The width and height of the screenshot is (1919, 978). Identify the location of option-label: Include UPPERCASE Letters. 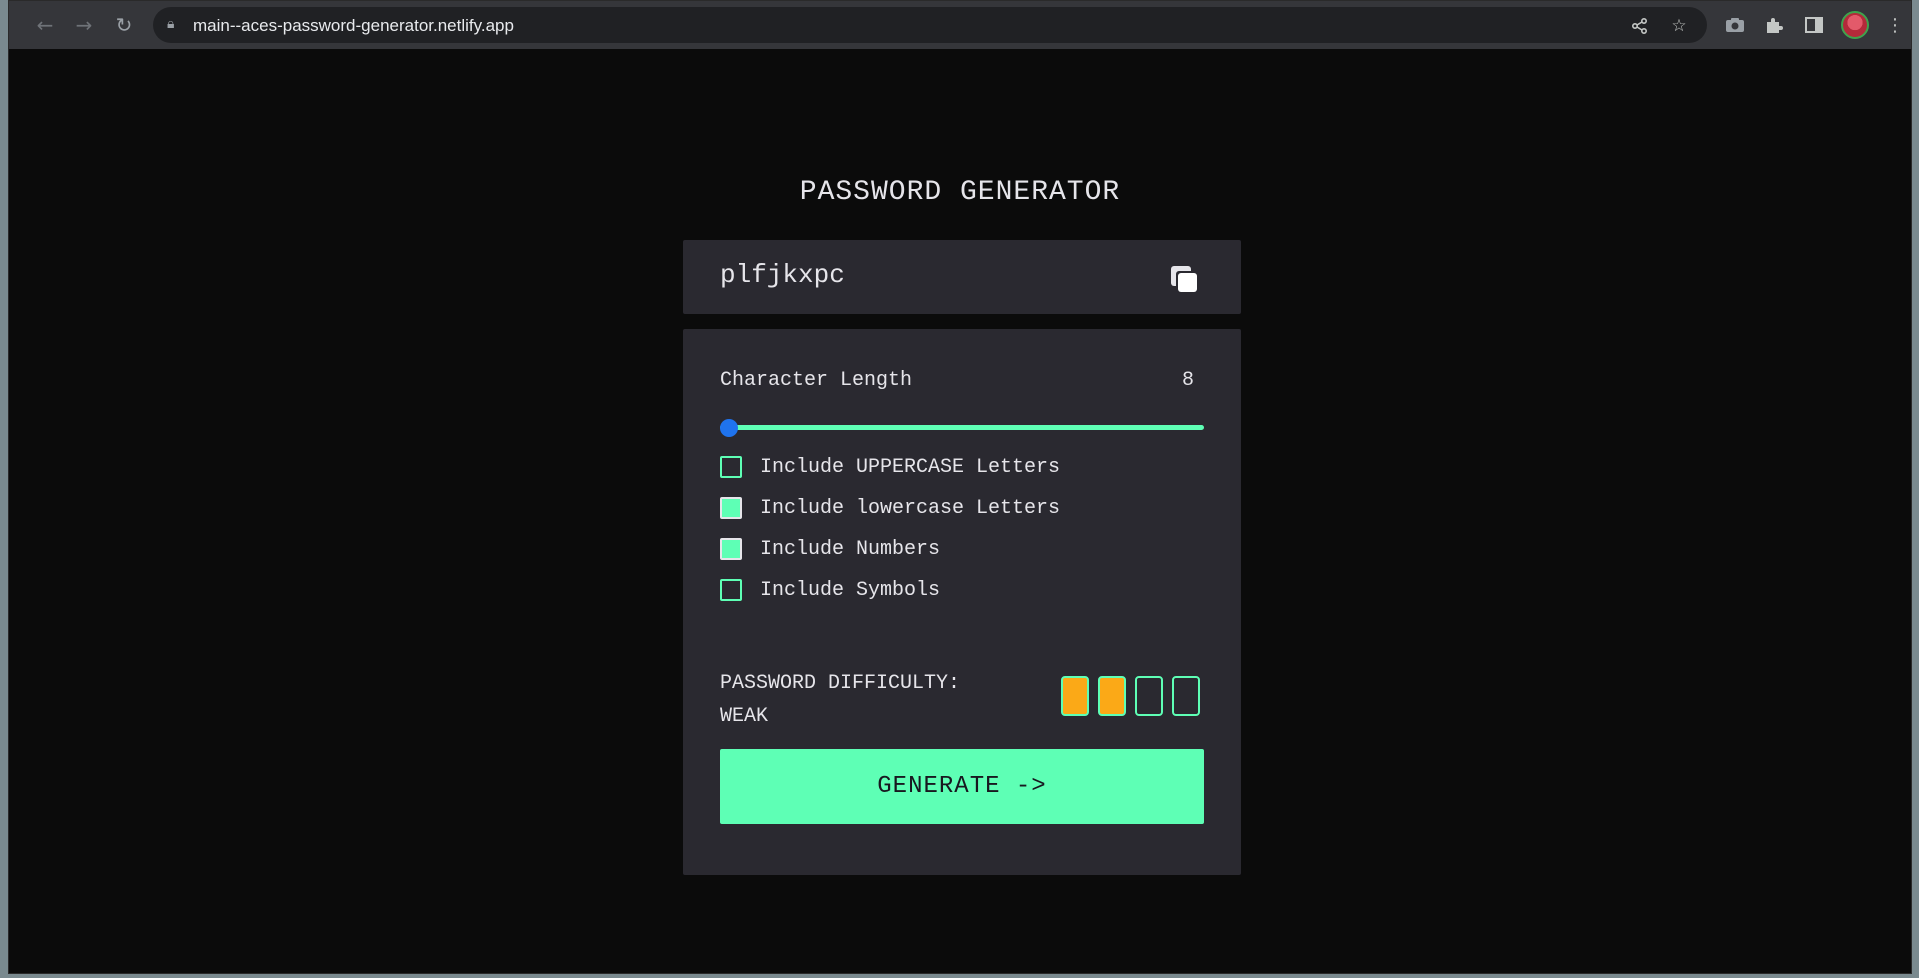
(910, 467).